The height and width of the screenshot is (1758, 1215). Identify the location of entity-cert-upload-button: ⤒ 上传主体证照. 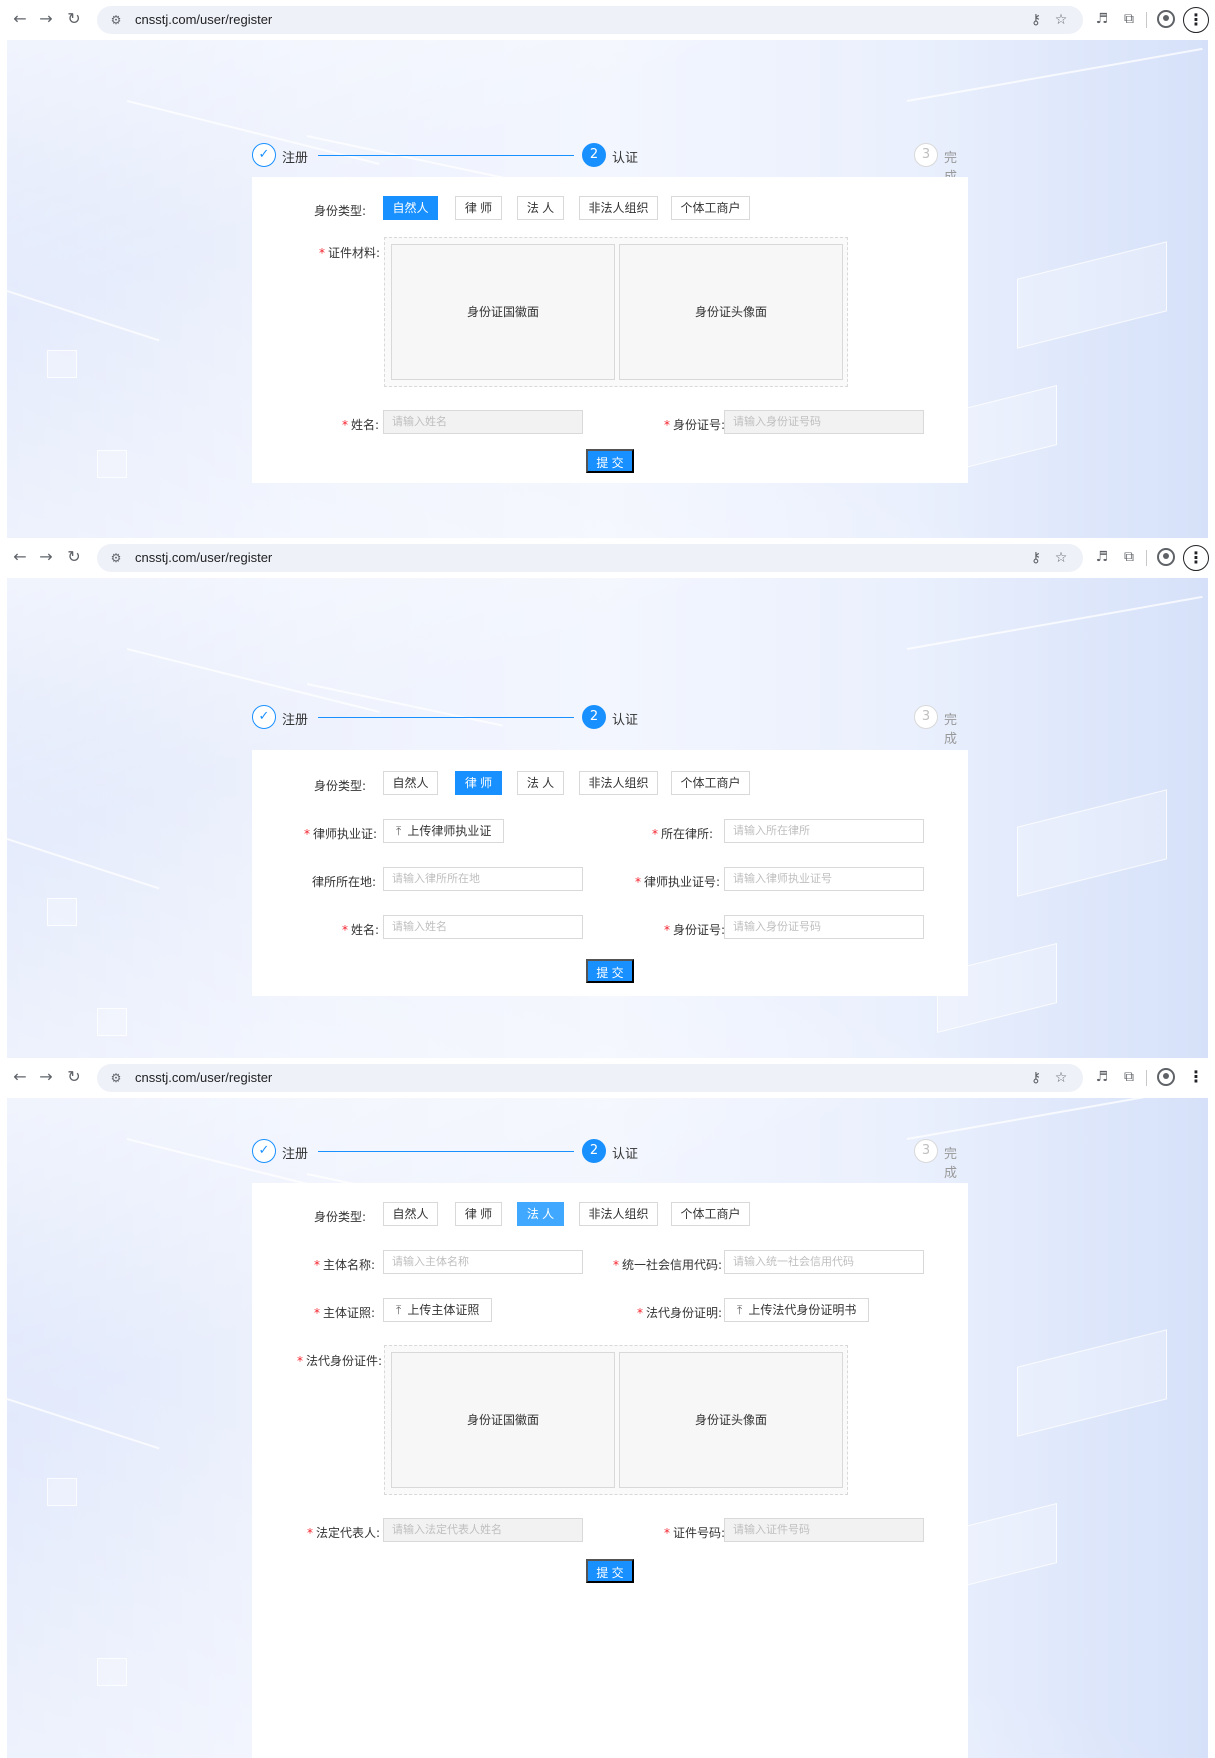
(438, 1310).